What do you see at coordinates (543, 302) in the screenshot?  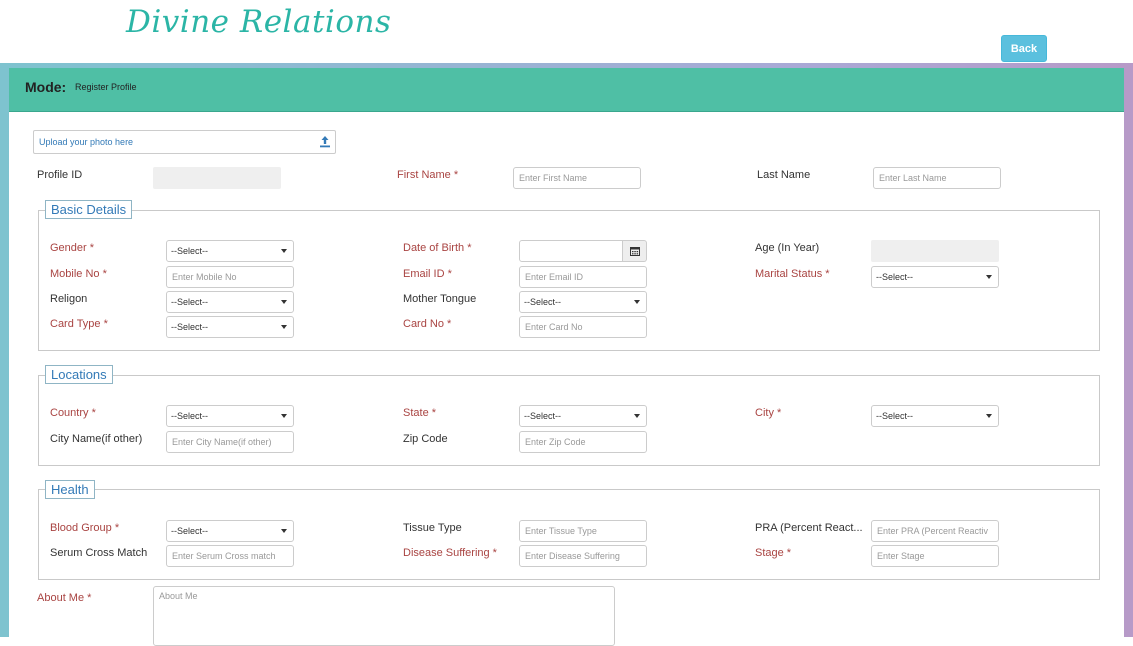 I see `mother-tongue-value: --Select--` at bounding box center [543, 302].